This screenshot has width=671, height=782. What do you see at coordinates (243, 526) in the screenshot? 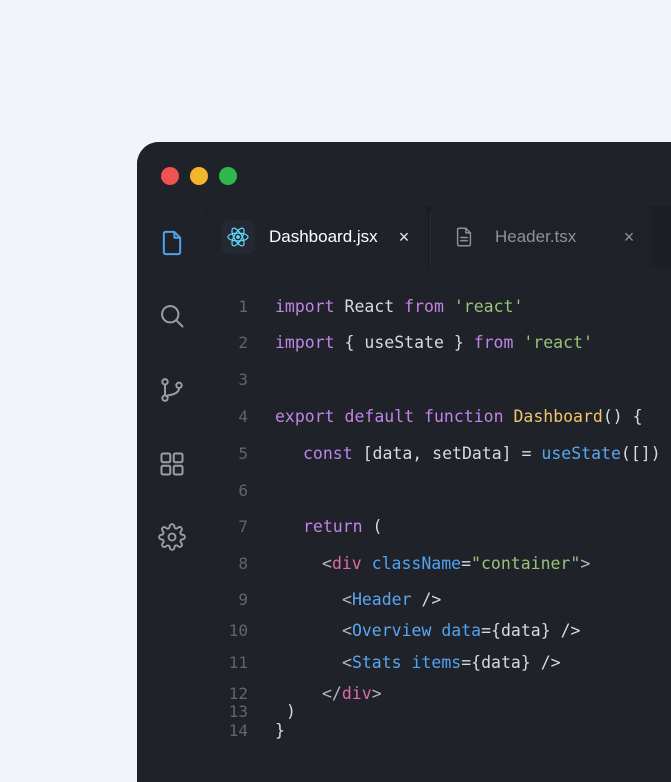
I see `line-number: 7` at bounding box center [243, 526].